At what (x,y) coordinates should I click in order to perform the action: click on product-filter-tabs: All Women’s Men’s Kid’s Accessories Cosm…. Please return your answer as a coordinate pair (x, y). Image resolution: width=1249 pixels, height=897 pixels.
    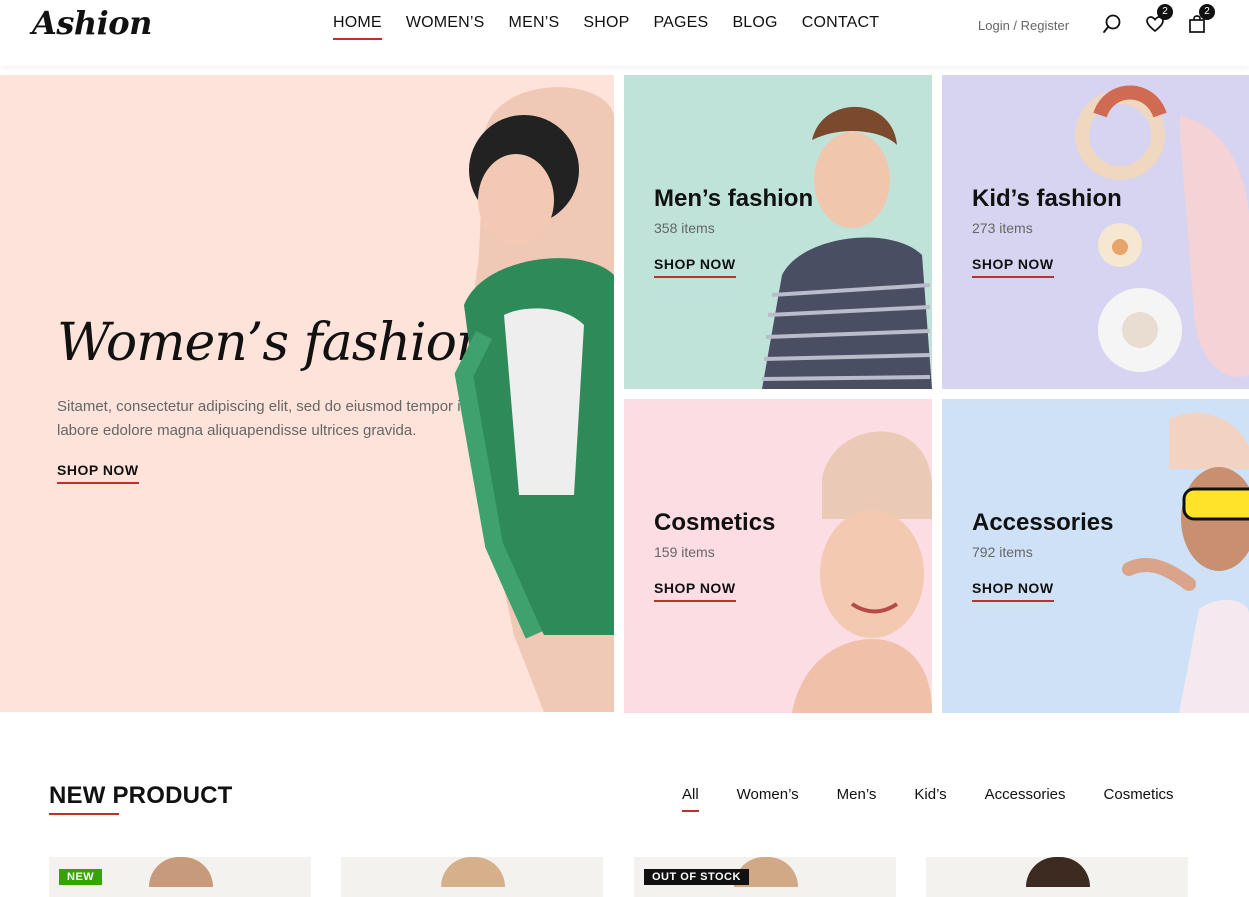
    Looking at the image, I should click on (928, 799).